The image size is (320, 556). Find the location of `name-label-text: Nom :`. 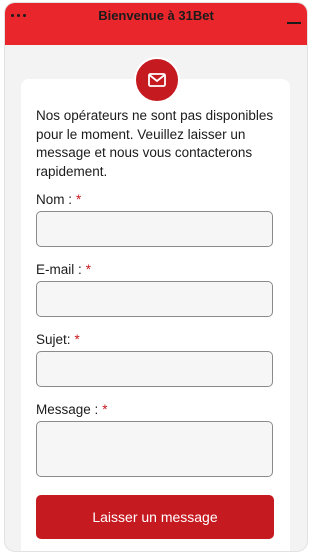

name-label-text: Nom : is located at coordinates (54, 199).